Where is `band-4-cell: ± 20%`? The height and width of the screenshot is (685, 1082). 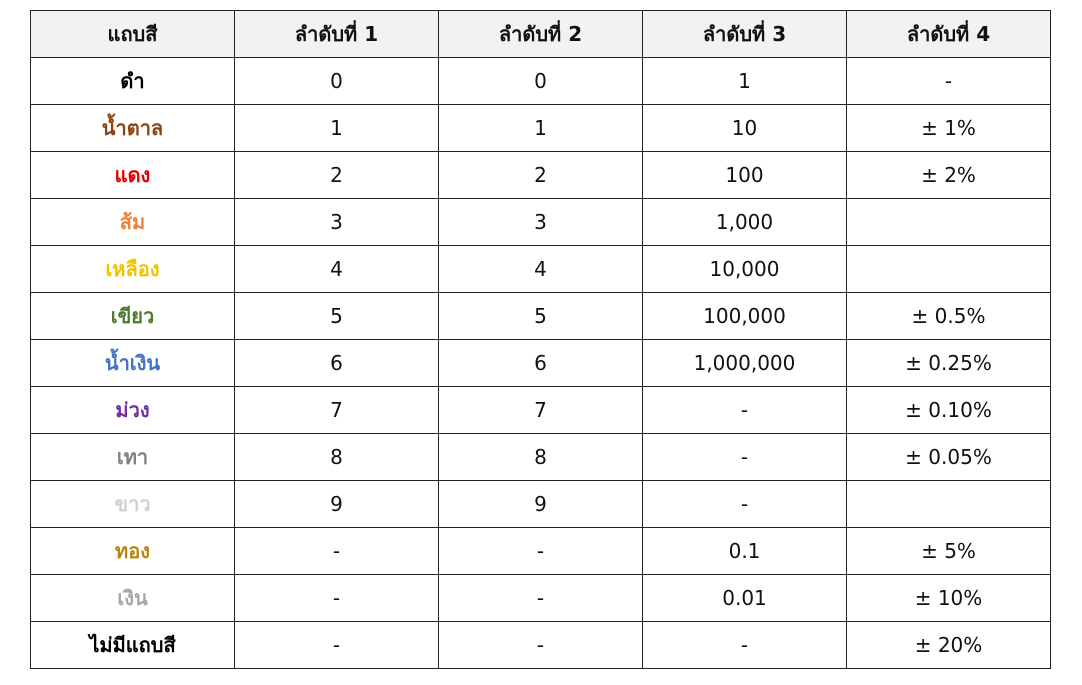 band-4-cell: ± 20% is located at coordinates (948, 645).